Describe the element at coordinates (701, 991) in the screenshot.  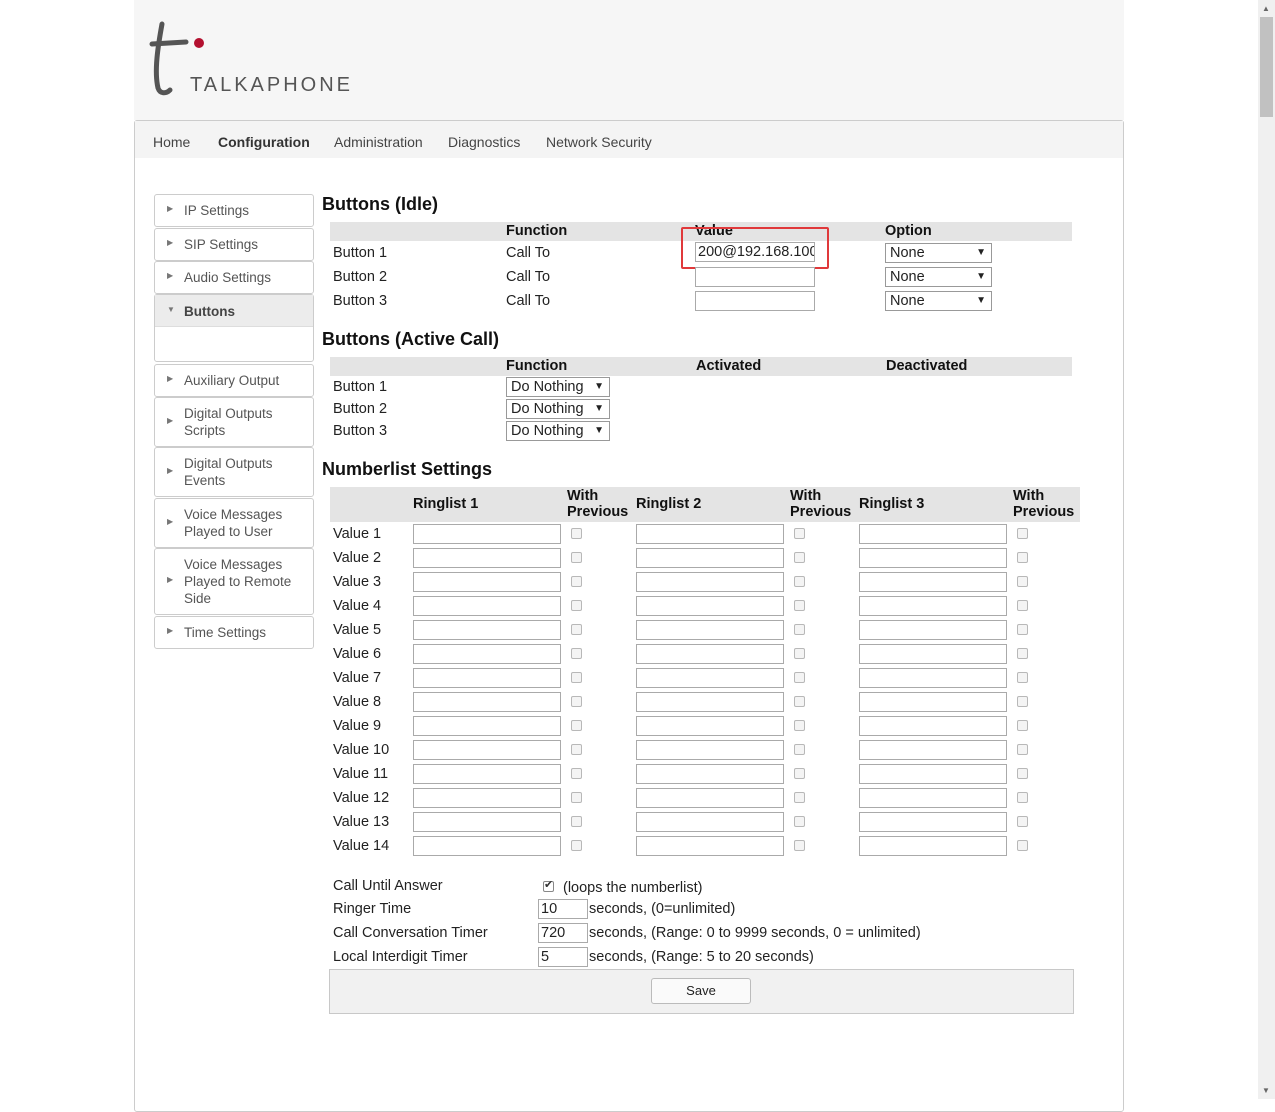
I see `save-button: Save` at that location.